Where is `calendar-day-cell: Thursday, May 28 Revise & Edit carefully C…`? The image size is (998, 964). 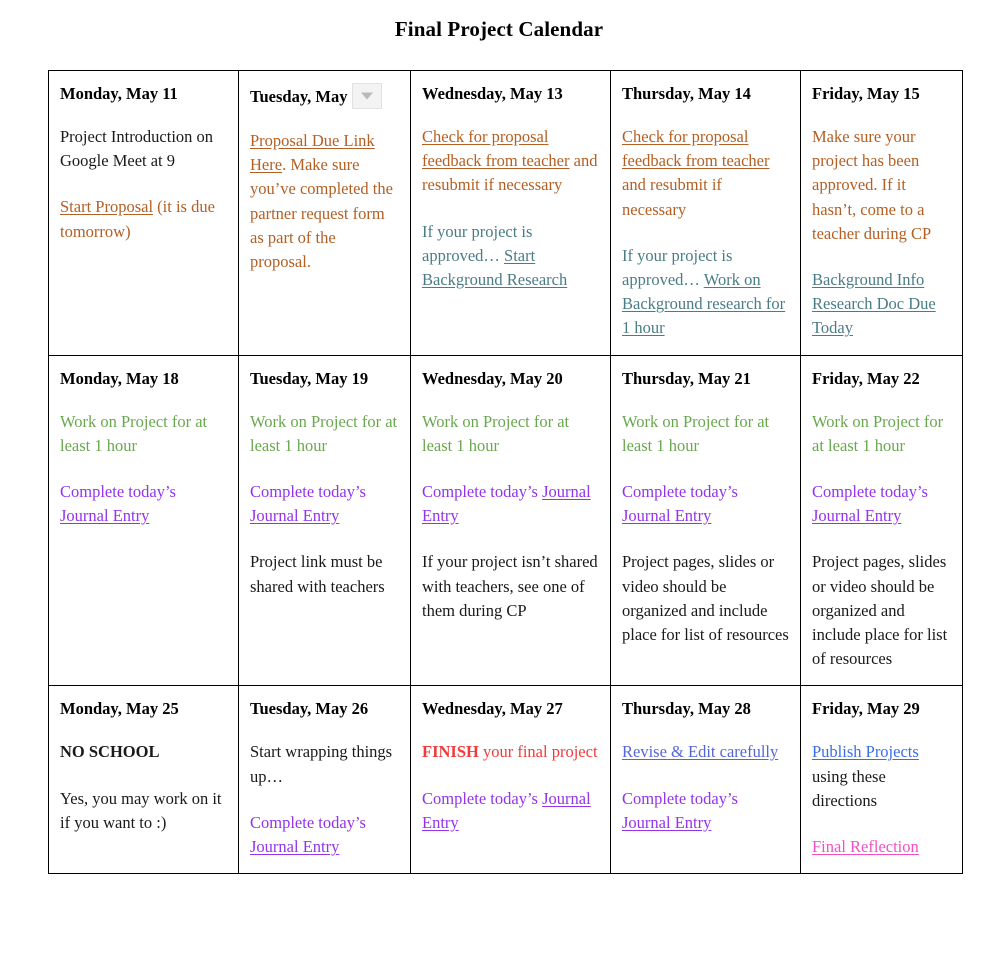 calendar-day-cell: Thursday, May 28 Revise & Edit carefully C… is located at coordinates (705, 780).